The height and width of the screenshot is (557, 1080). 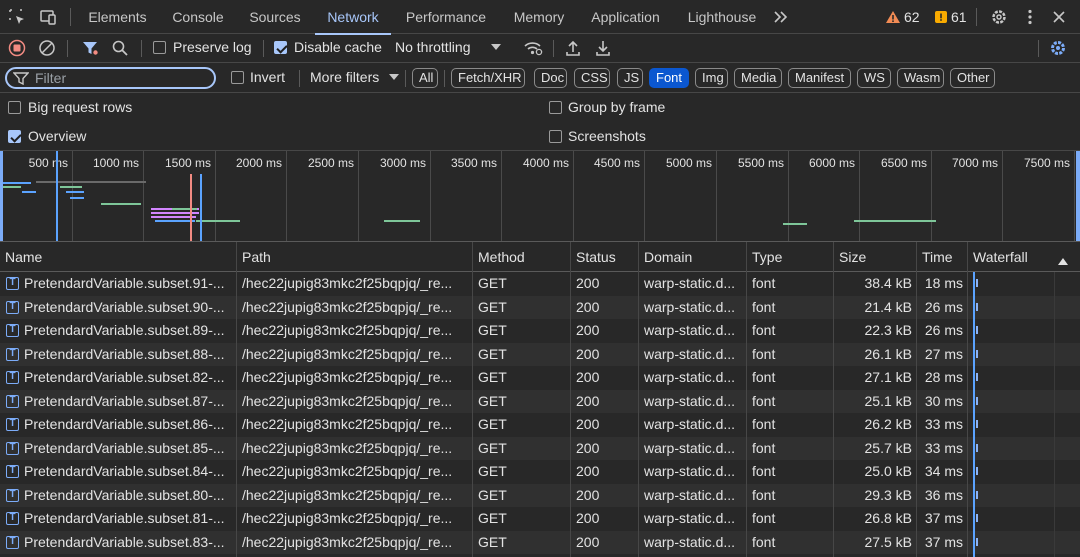 What do you see at coordinates (488, 78) in the screenshot?
I see `filter-type-fetch-xhr: Fetch/XHR` at bounding box center [488, 78].